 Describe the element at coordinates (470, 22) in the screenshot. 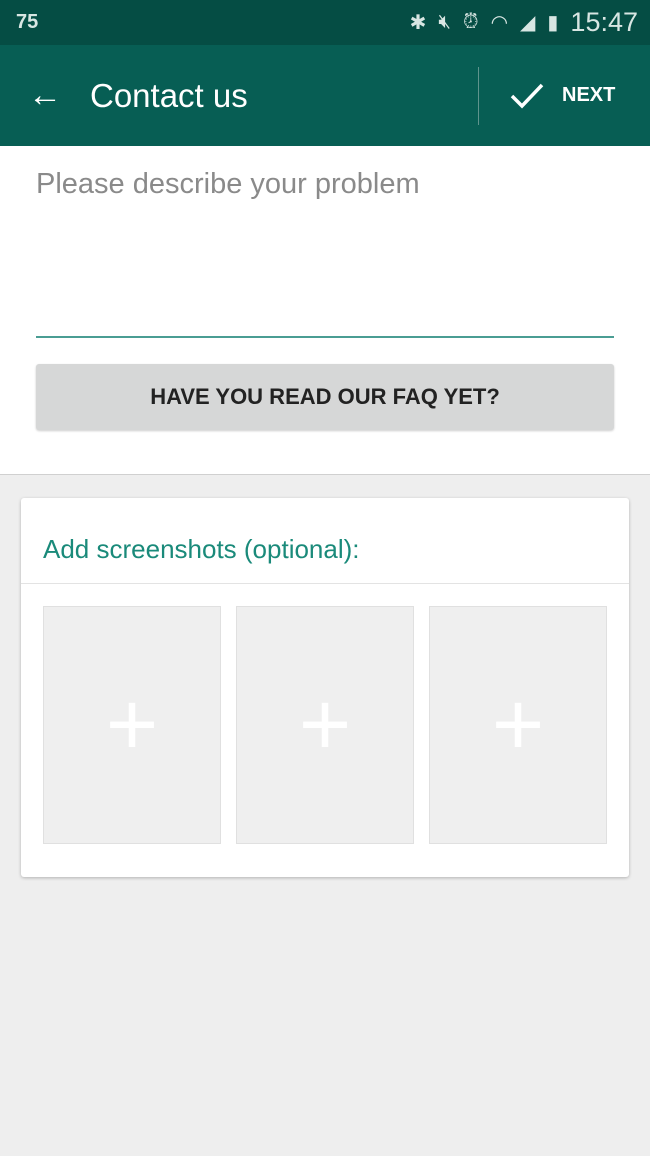

I see `alarm-icon: ⏰︎` at that location.